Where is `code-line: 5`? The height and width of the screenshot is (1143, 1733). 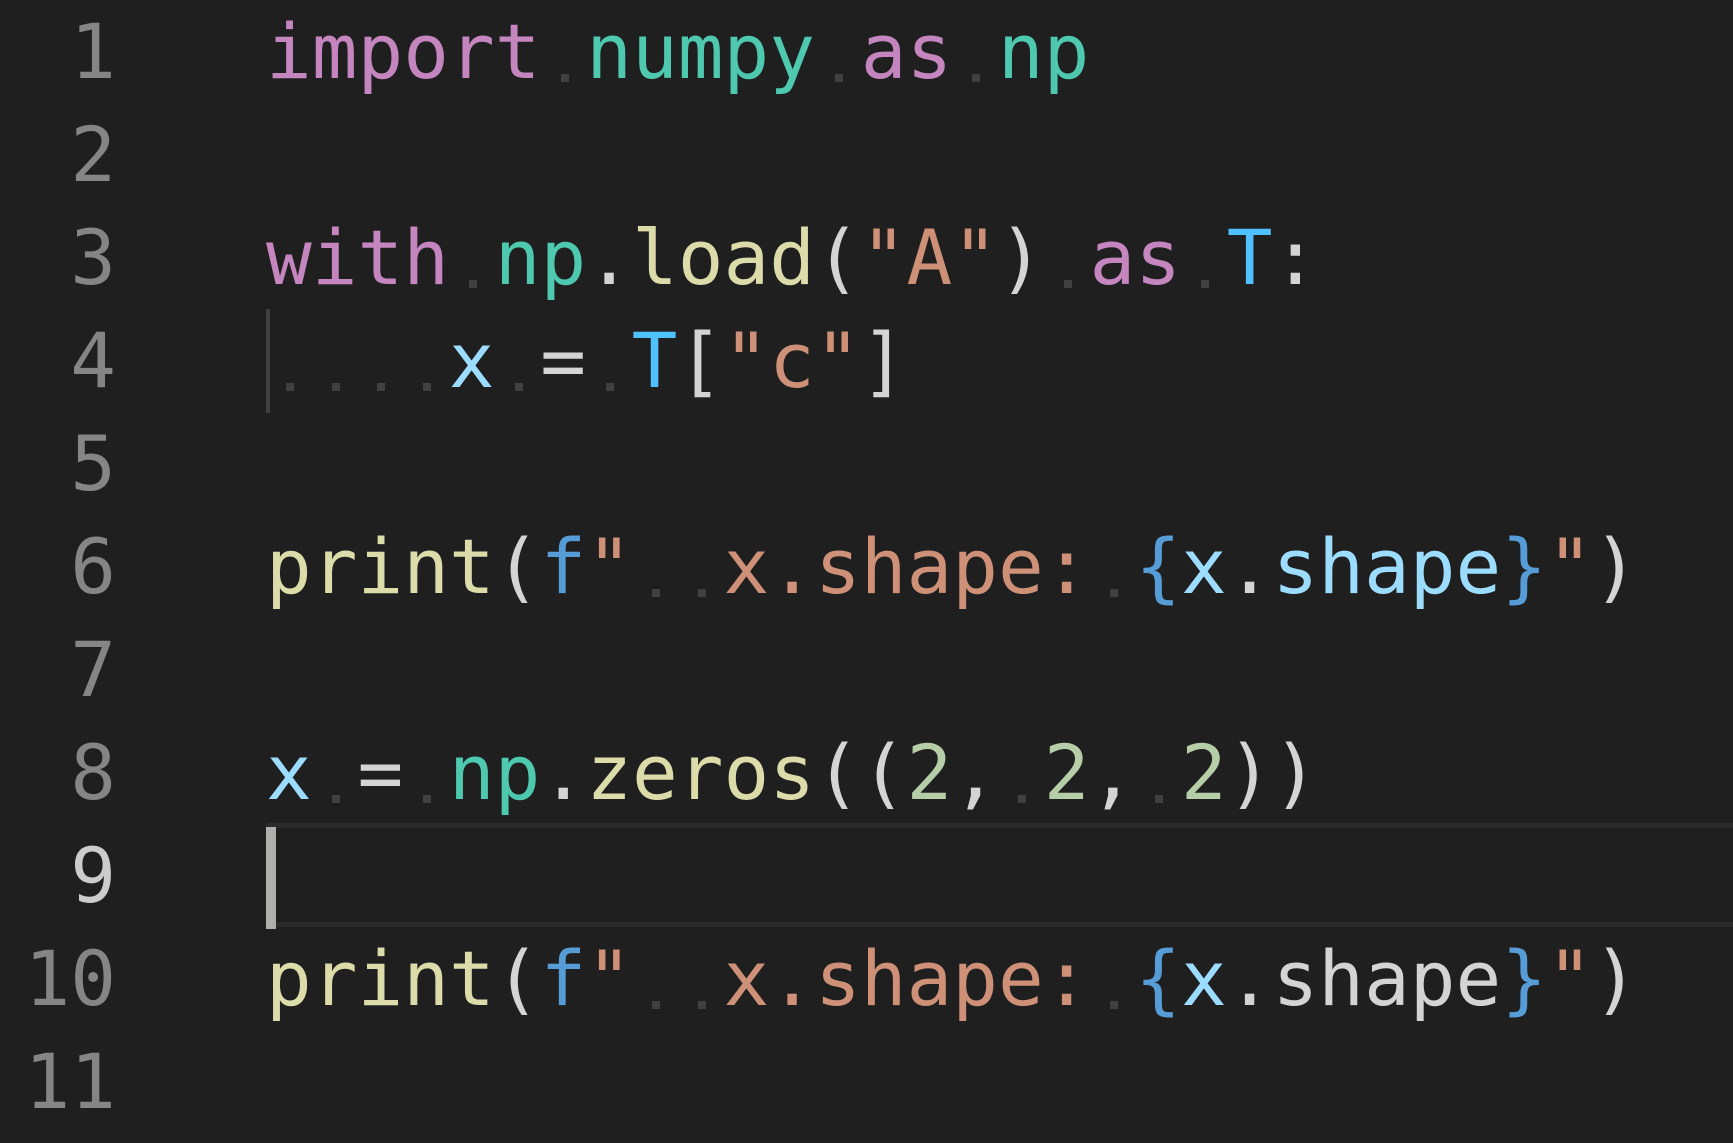 code-line: 5 is located at coordinates (866, 464).